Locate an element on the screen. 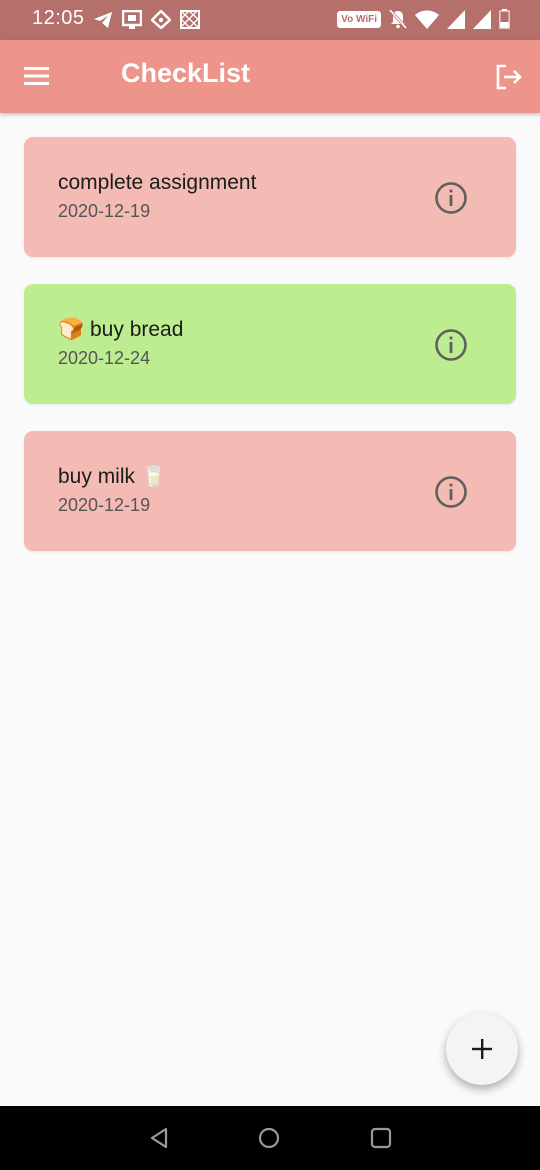 This screenshot has width=540, height=1170. status-right-icons: Vo WiFi is located at coordinates (423, 19).